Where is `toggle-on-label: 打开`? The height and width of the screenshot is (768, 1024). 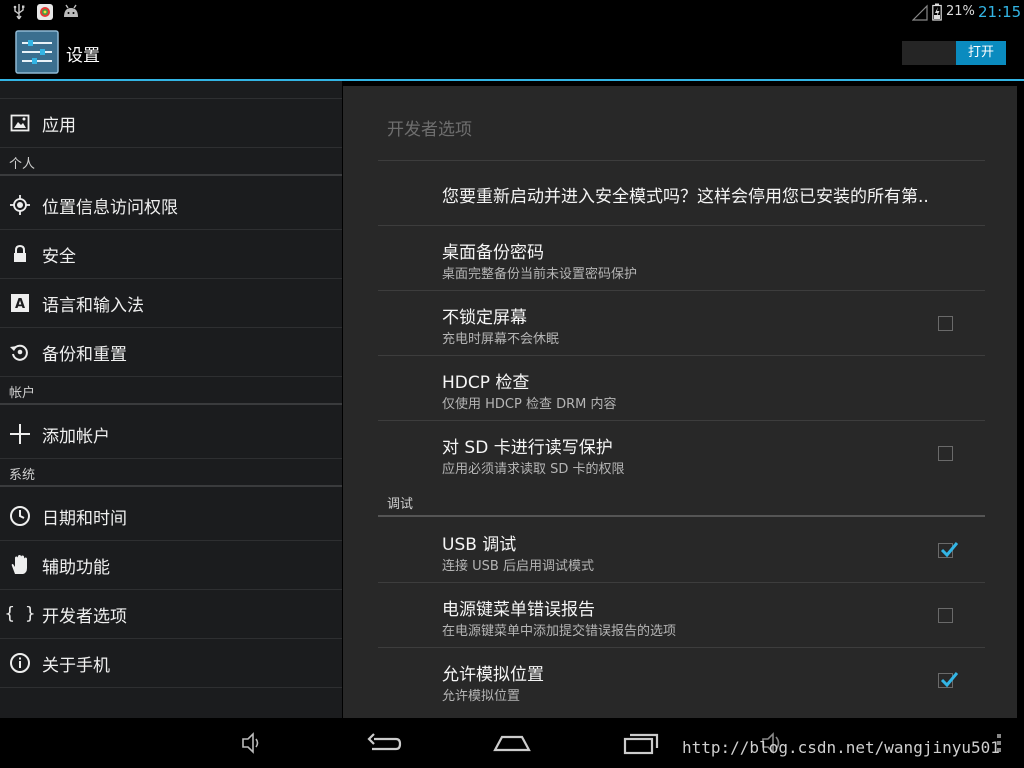
toggle-on-label: 打开 is located at coordinates (981, 53).